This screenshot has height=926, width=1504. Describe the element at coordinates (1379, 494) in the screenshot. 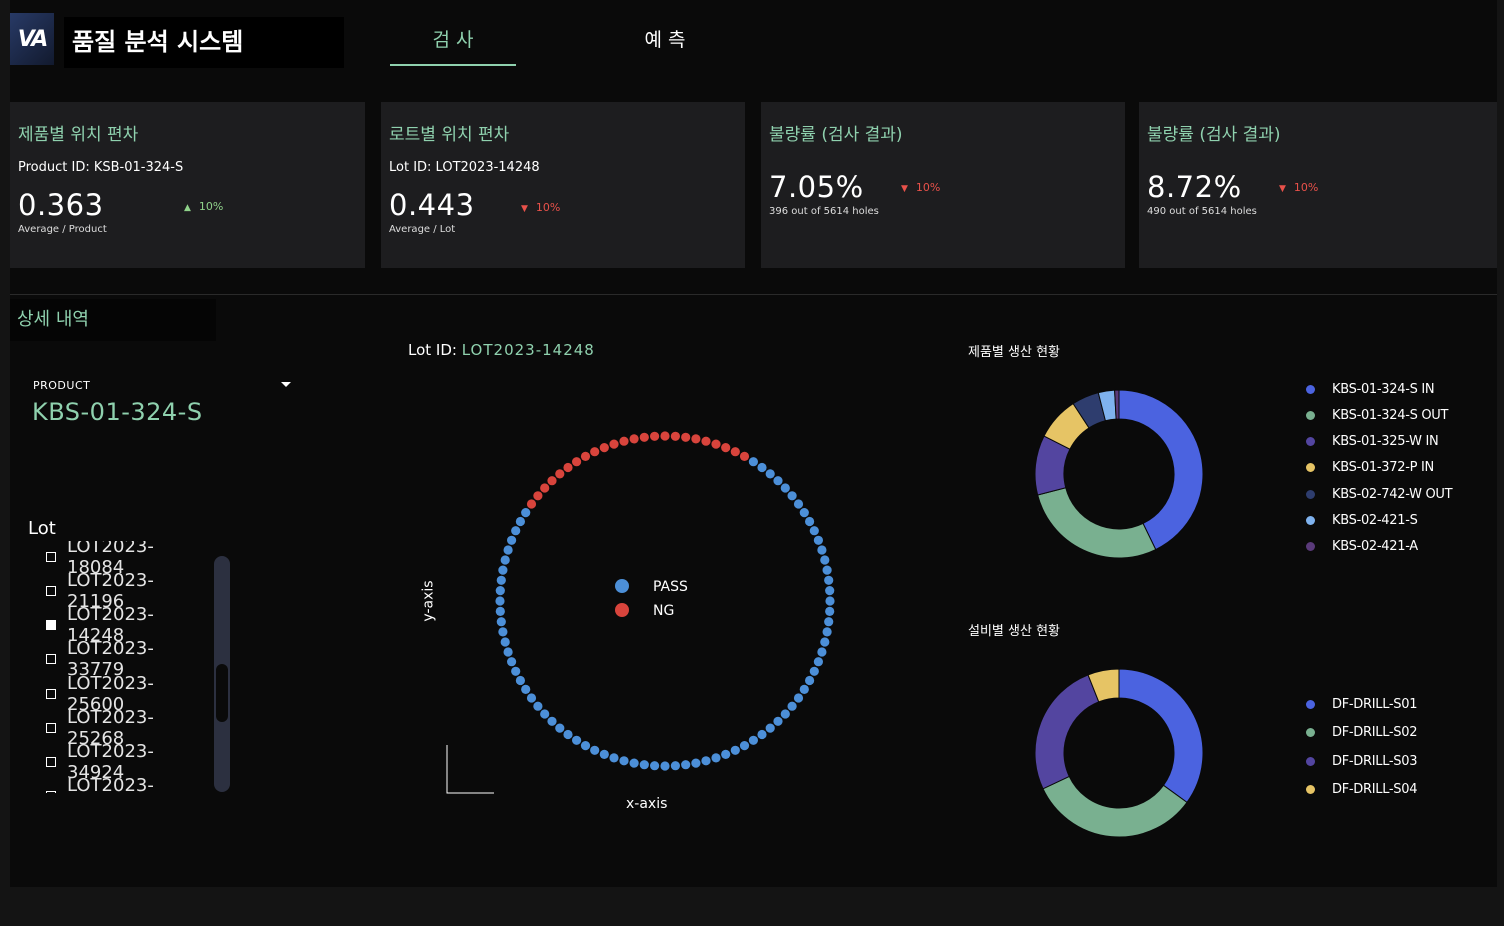

I see `legend-item: KBS-02-742-W OUT` at that location.